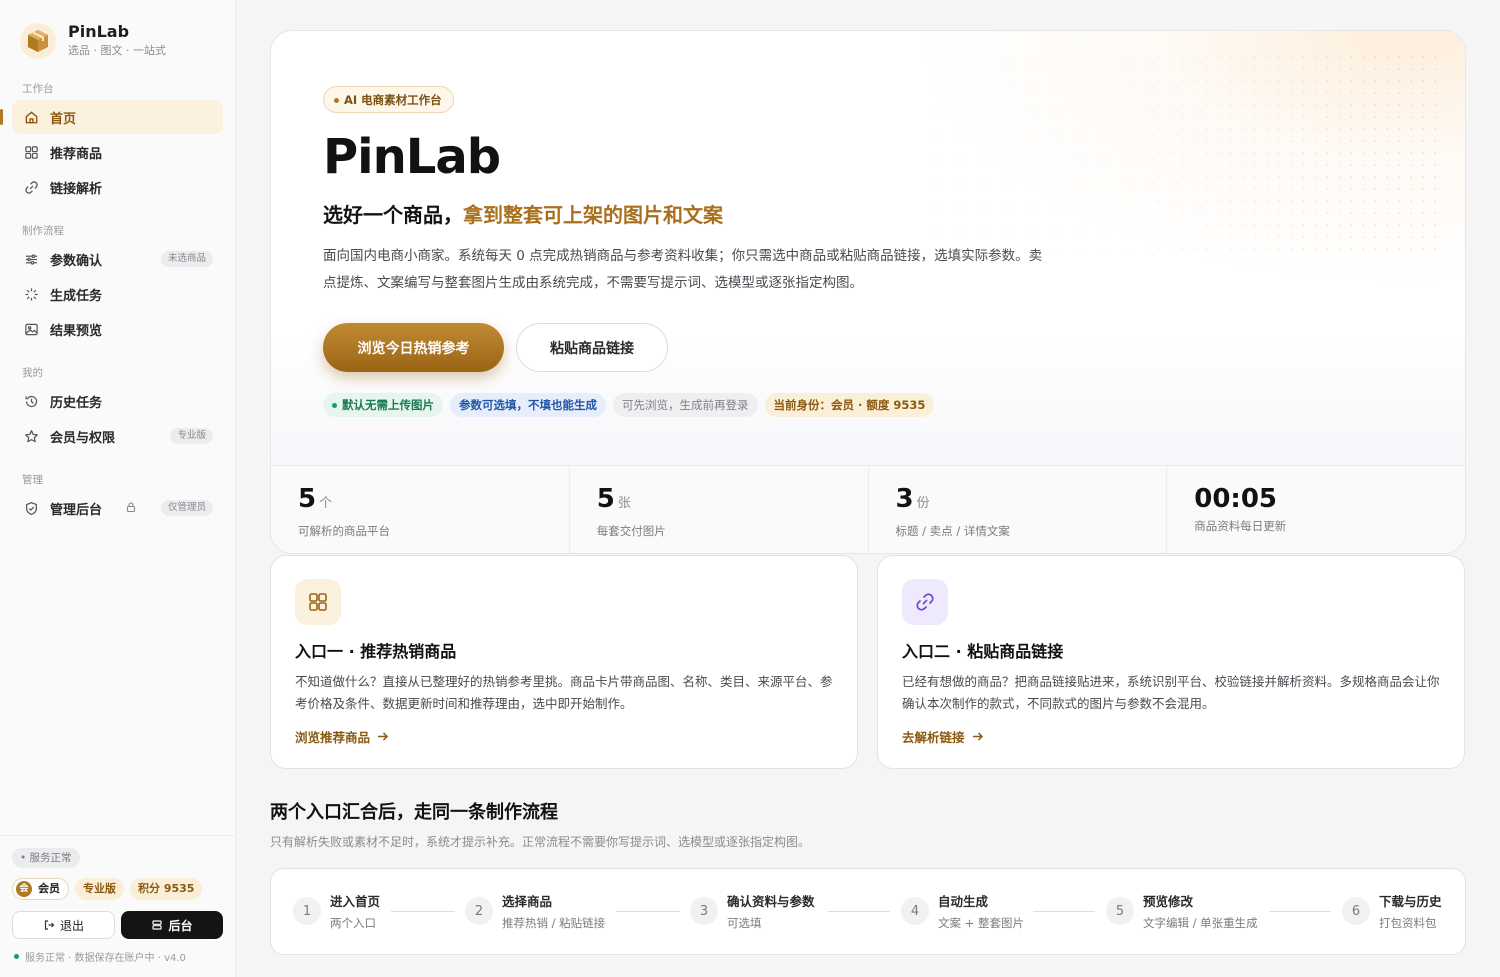 This screenshot has height=977, width=1500. I want to click on sidebar-item-params: 参数确认 未选商品, so click(117, 259).